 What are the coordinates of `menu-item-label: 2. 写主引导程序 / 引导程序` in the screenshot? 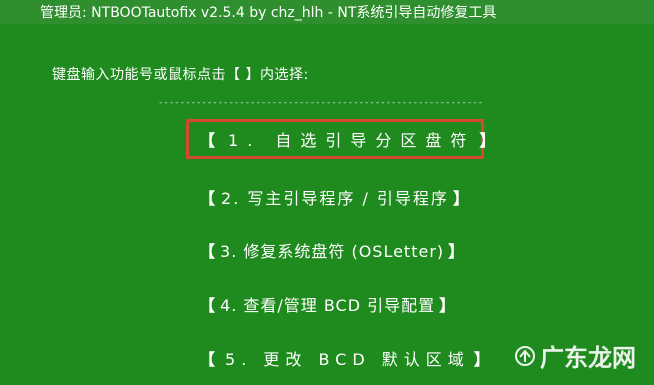 It's located at (335, 198).